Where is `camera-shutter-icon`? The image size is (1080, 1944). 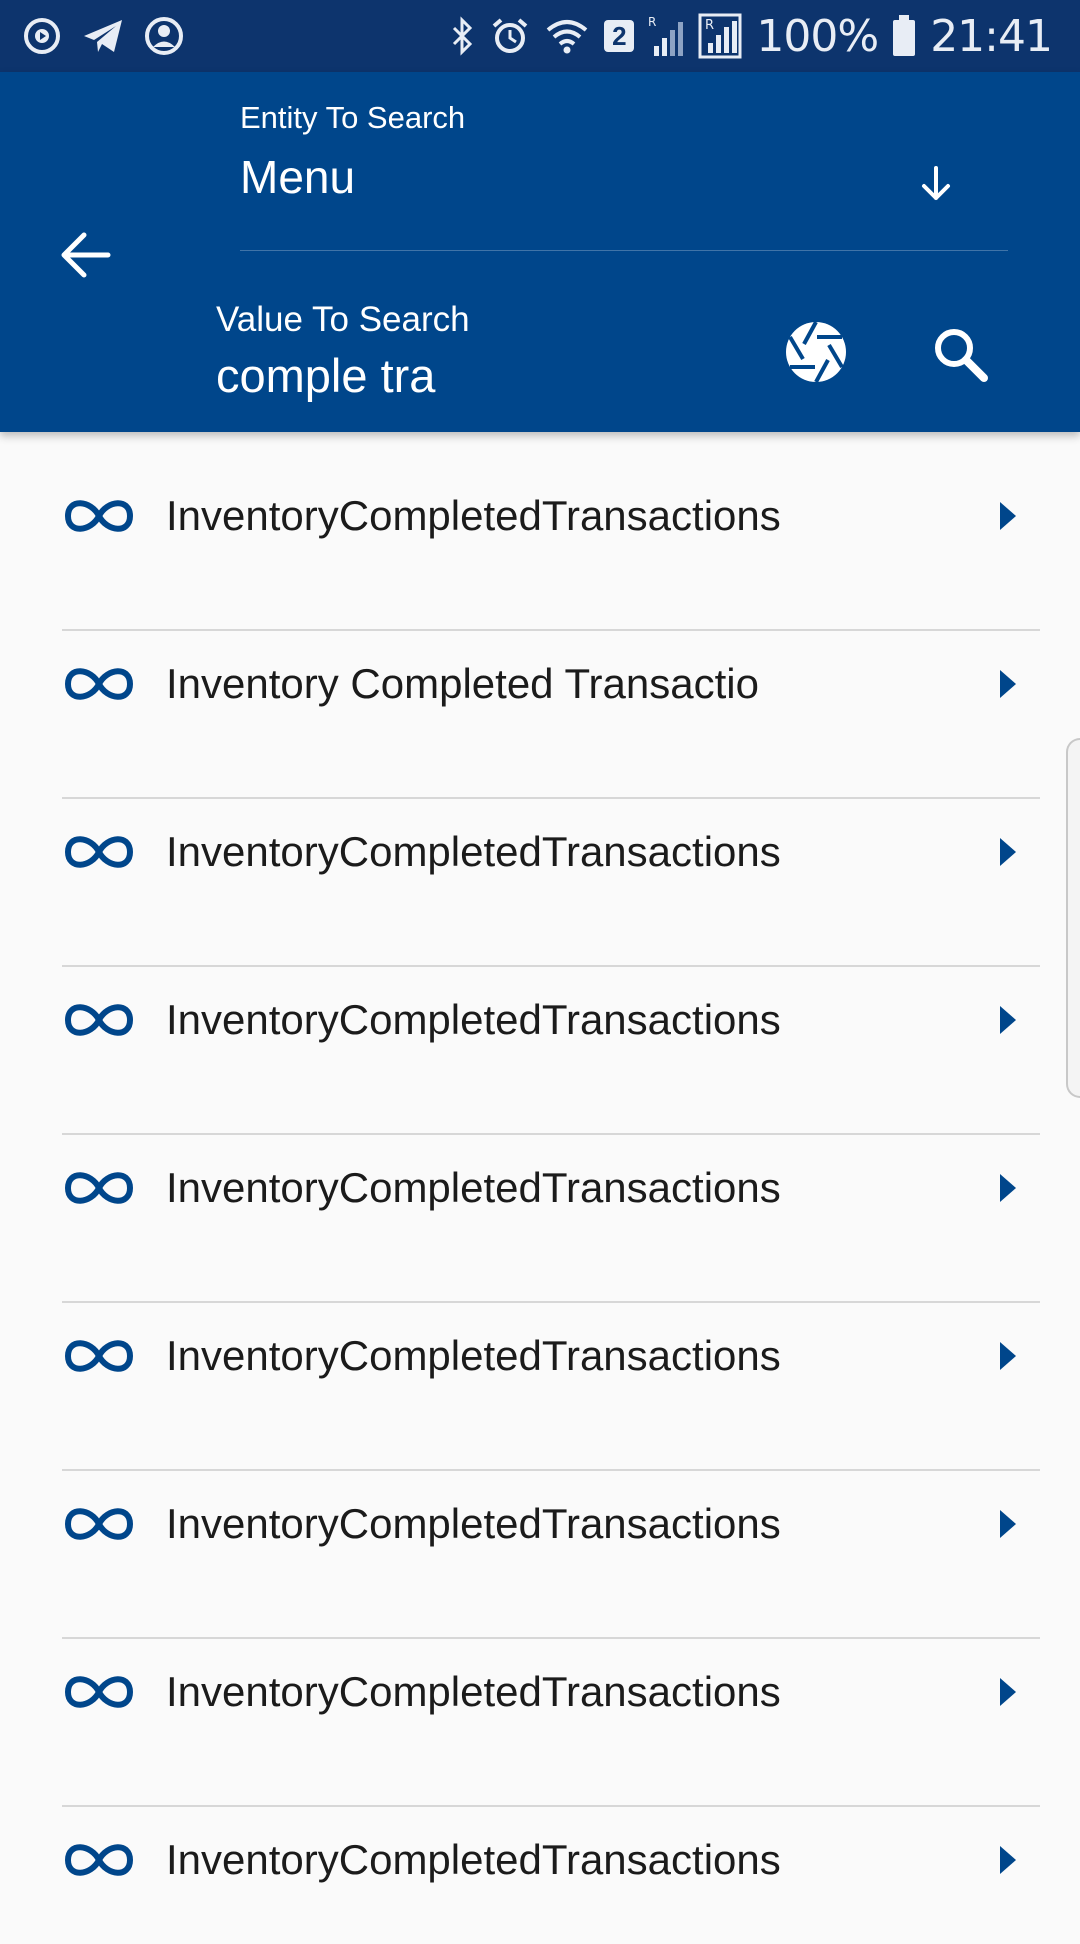 camera-shutter-icon is located at coordinates (816, 352).